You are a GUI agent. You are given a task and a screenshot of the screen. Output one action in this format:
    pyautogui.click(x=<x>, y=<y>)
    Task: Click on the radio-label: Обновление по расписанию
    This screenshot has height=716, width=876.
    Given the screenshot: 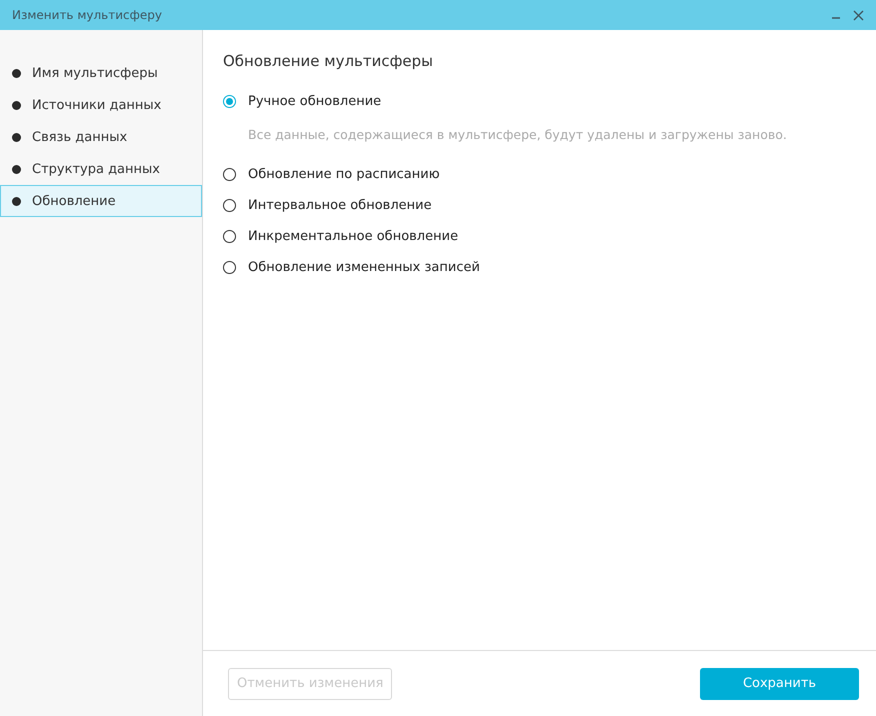 What is the action you would take?
    pyautogui.click(x=344, y=174)
    